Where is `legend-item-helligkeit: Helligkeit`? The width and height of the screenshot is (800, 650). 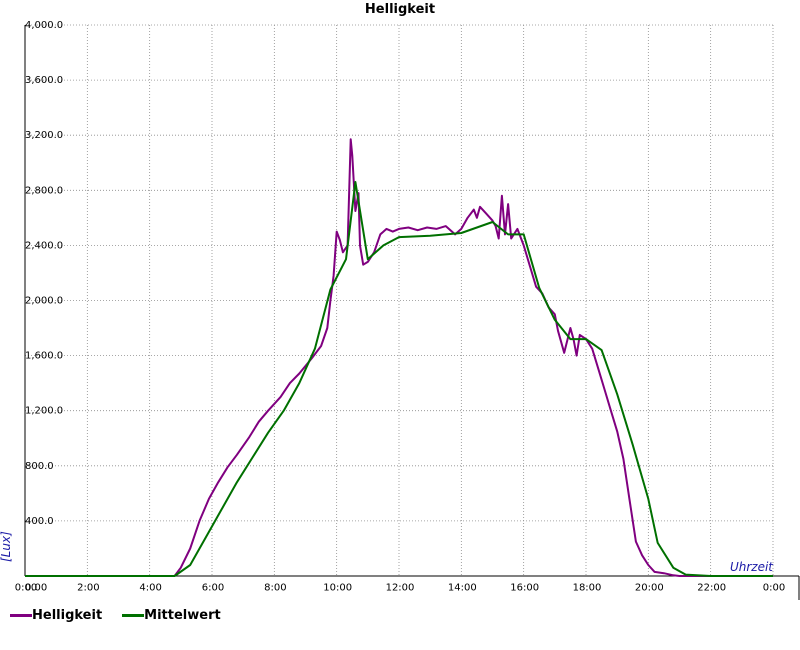
legend-item-helligkeit: Helligkeit is located at coordinates (56, 615).